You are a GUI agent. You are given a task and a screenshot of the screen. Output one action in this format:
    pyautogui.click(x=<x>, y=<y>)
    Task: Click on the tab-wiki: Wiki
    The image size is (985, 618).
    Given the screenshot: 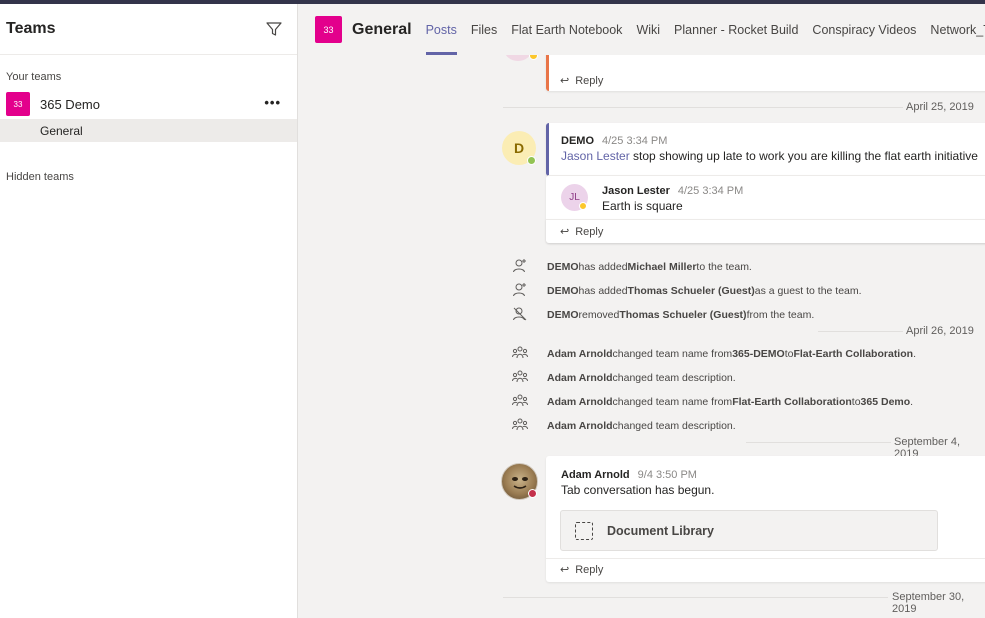 What is the action you would take?
    pyautogui.click(x=648, y=29)
    